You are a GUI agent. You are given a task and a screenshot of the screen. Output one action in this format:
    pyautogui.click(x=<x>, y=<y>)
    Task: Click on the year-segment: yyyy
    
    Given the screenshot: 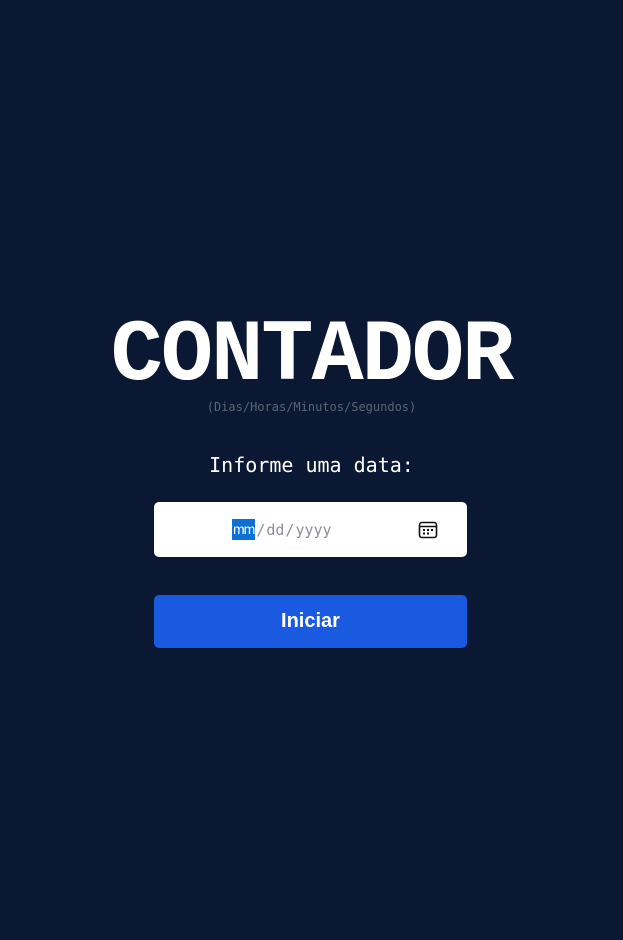 What is the action you would take?
    pyautogui.click(x=313, y=530)
    